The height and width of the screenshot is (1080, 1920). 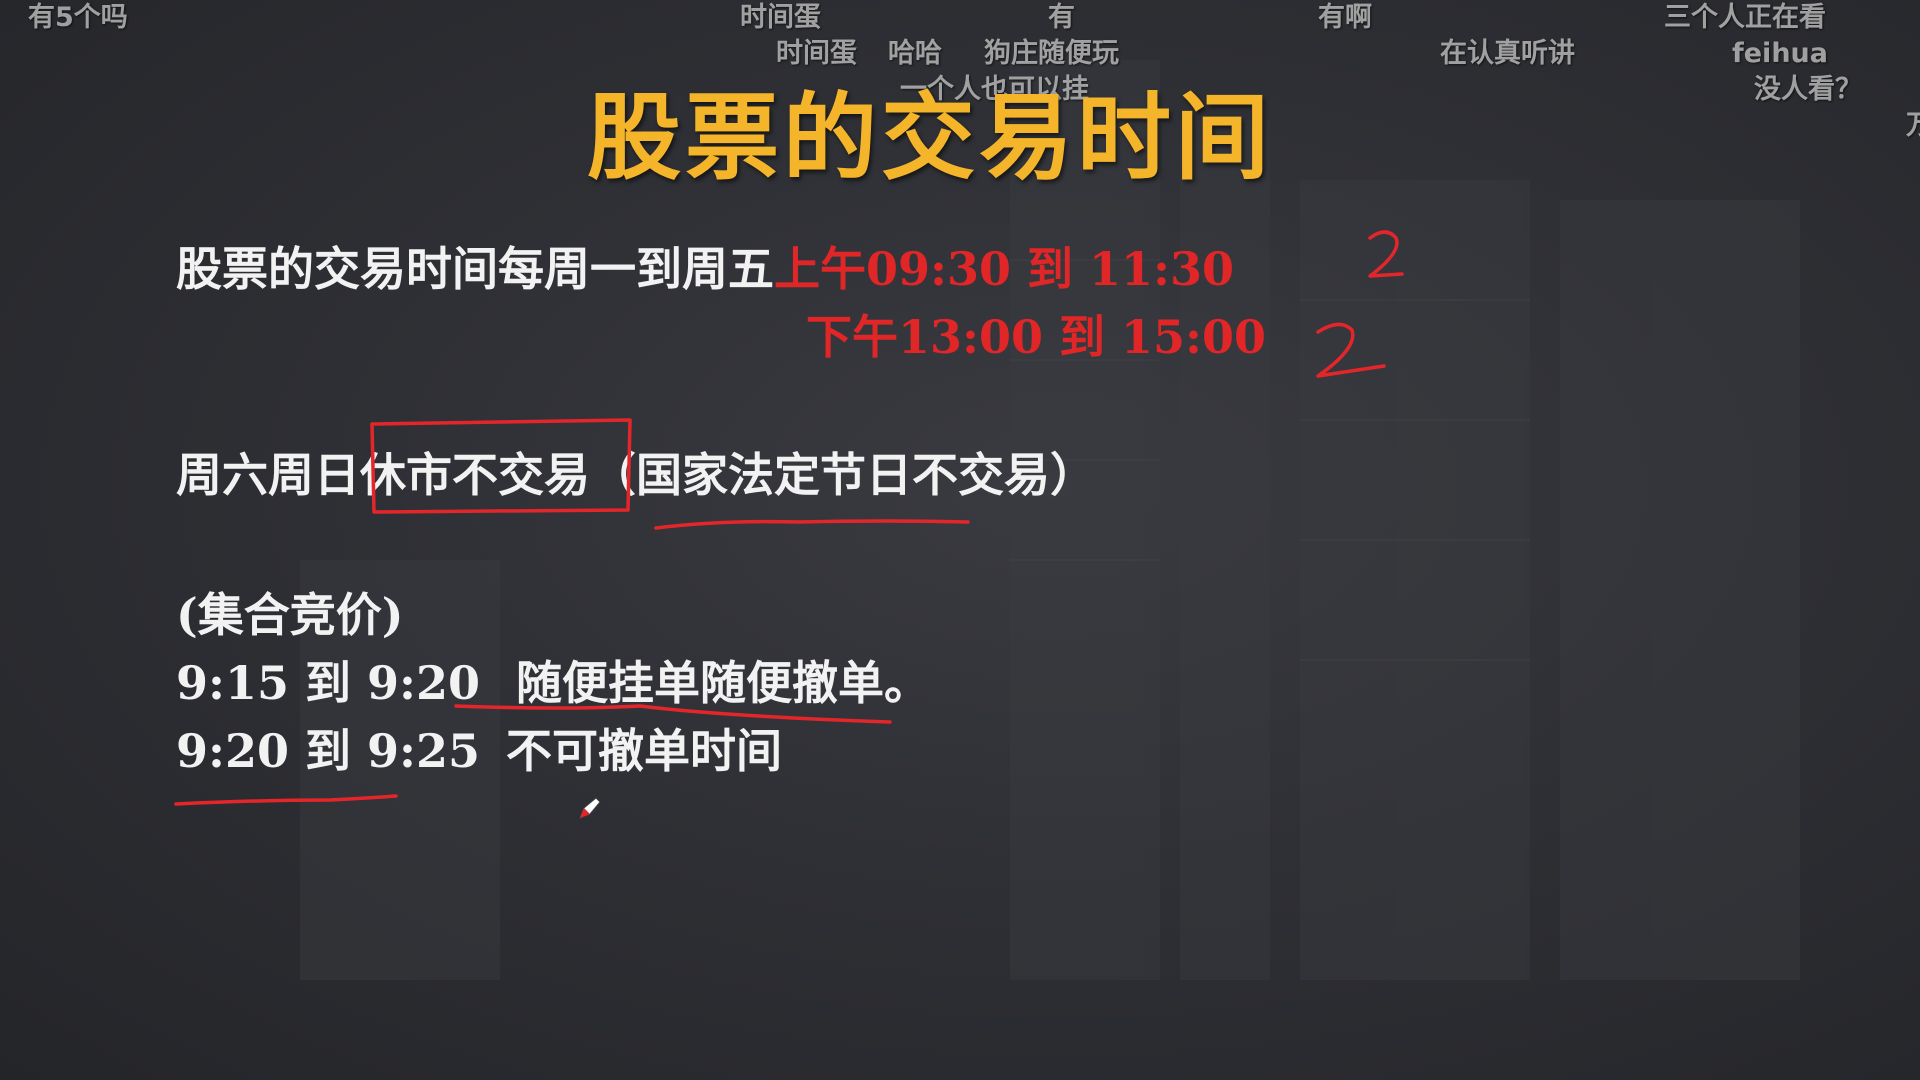 I want to click on auction-period-one-time: 9:15 到 9:20, so click(x=328, y=683).